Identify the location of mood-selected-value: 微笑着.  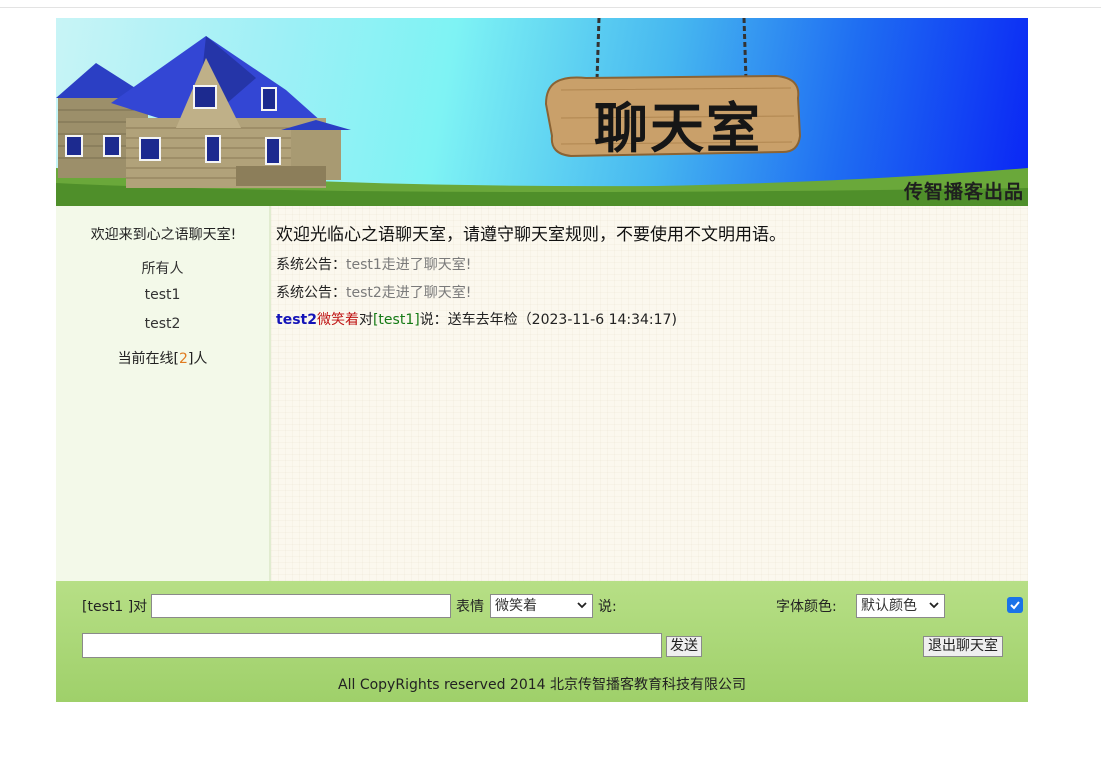
(516, 606).